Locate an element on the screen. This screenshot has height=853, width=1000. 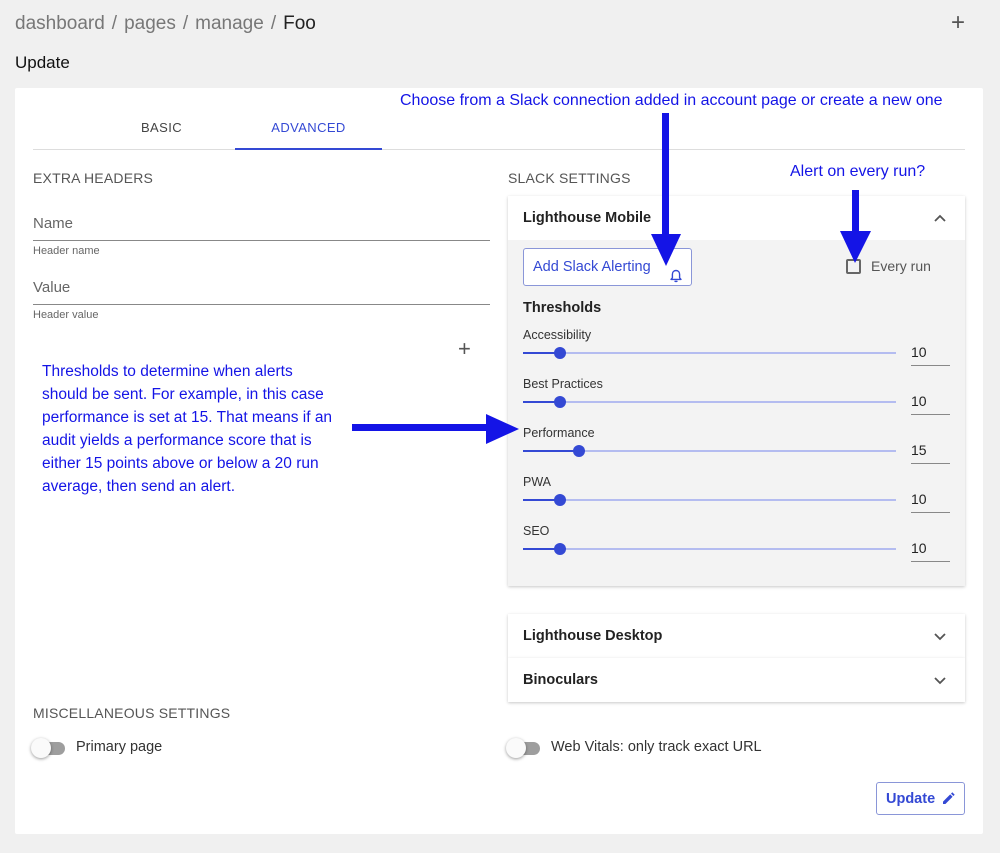
panel-header-binoculars: Binoculars is located at coordinates (736, 680).